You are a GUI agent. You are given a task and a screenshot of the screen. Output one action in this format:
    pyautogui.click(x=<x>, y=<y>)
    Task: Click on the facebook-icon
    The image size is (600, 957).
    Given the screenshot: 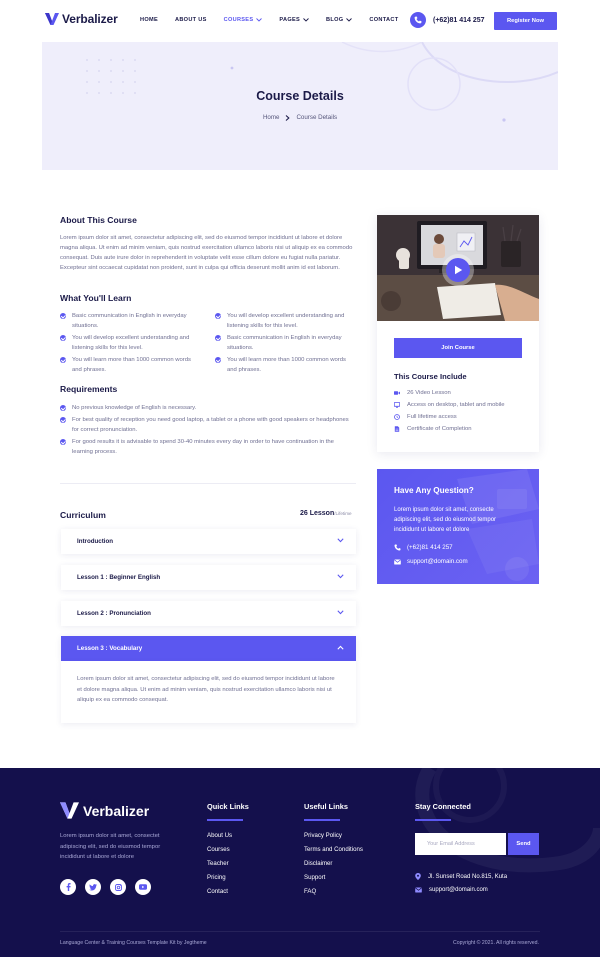 What is the action you would take?
    pyautogui.click(x=68, y=887)
    